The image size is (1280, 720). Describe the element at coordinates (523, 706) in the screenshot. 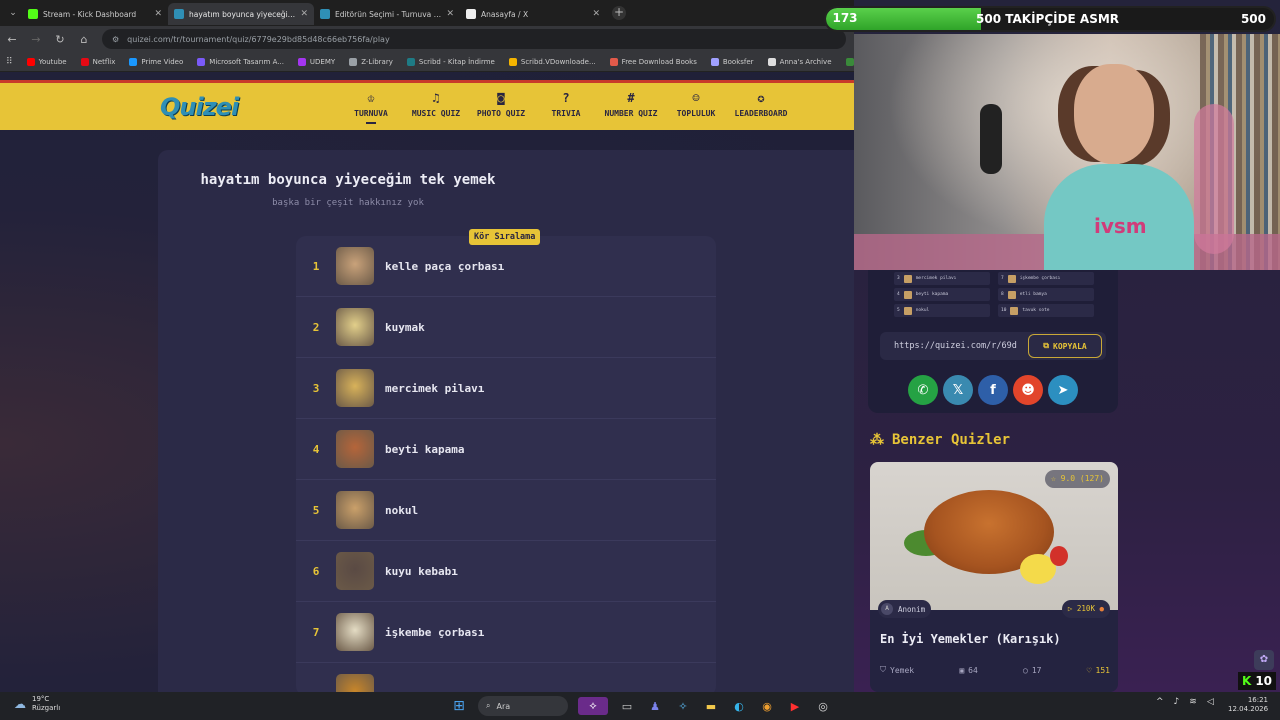

I see `taskbar-search: ⌕ Ara` at that location.